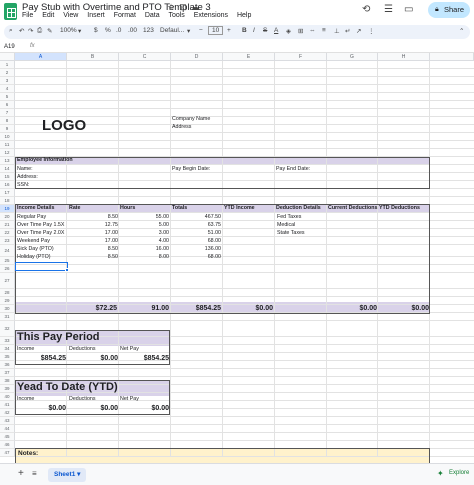 The height and width of the screenshot is (485, 474). Describe the element at coordinates (34, 473) in the screenshot. I see `all-sheets-icon: ≡` at that location.